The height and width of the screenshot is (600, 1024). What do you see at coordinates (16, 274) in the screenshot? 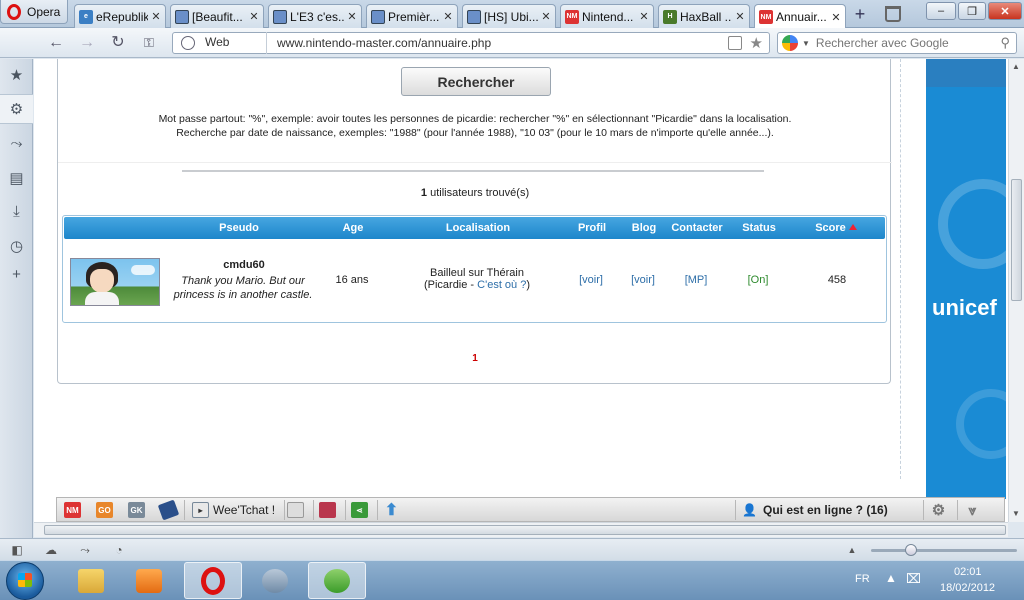
I see `add-panel-icon: +` at bounding box center [16, 274].